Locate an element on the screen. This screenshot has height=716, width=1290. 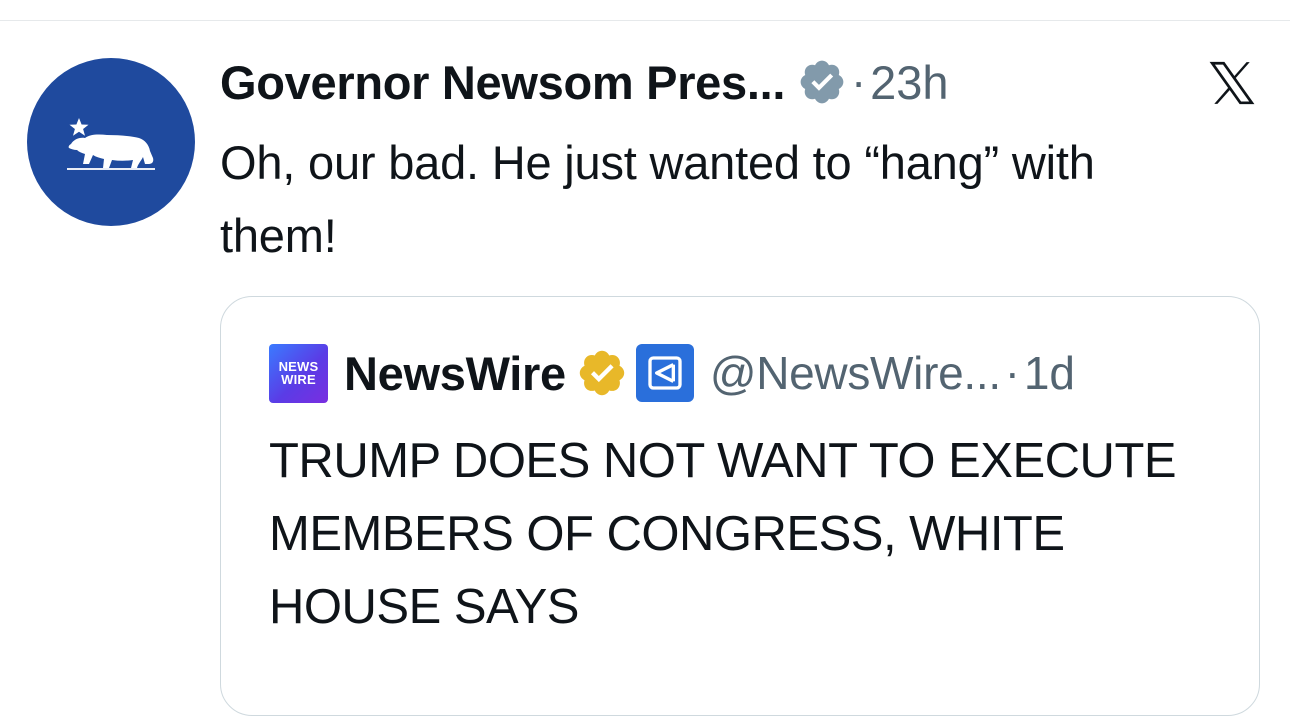
quoted-tweet-header: NEWS WIRE NewsWire @NewsWire... · 1d is located at coordinates (672, 373).